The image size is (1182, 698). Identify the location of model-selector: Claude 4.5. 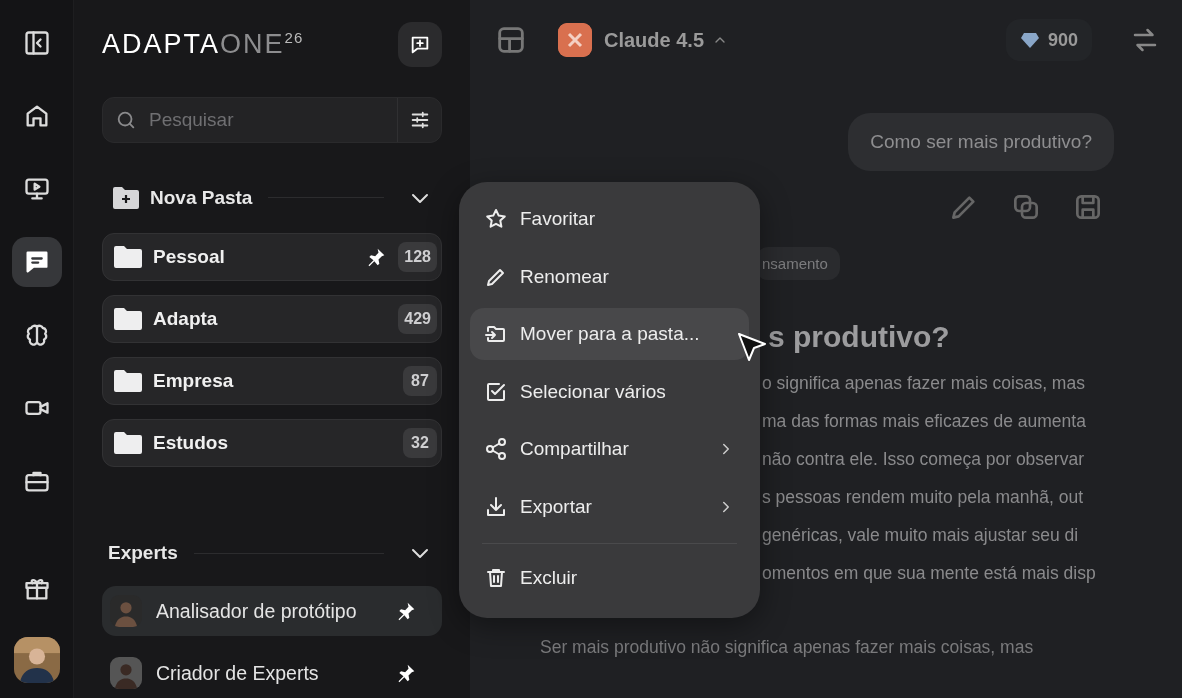
(643, 40).